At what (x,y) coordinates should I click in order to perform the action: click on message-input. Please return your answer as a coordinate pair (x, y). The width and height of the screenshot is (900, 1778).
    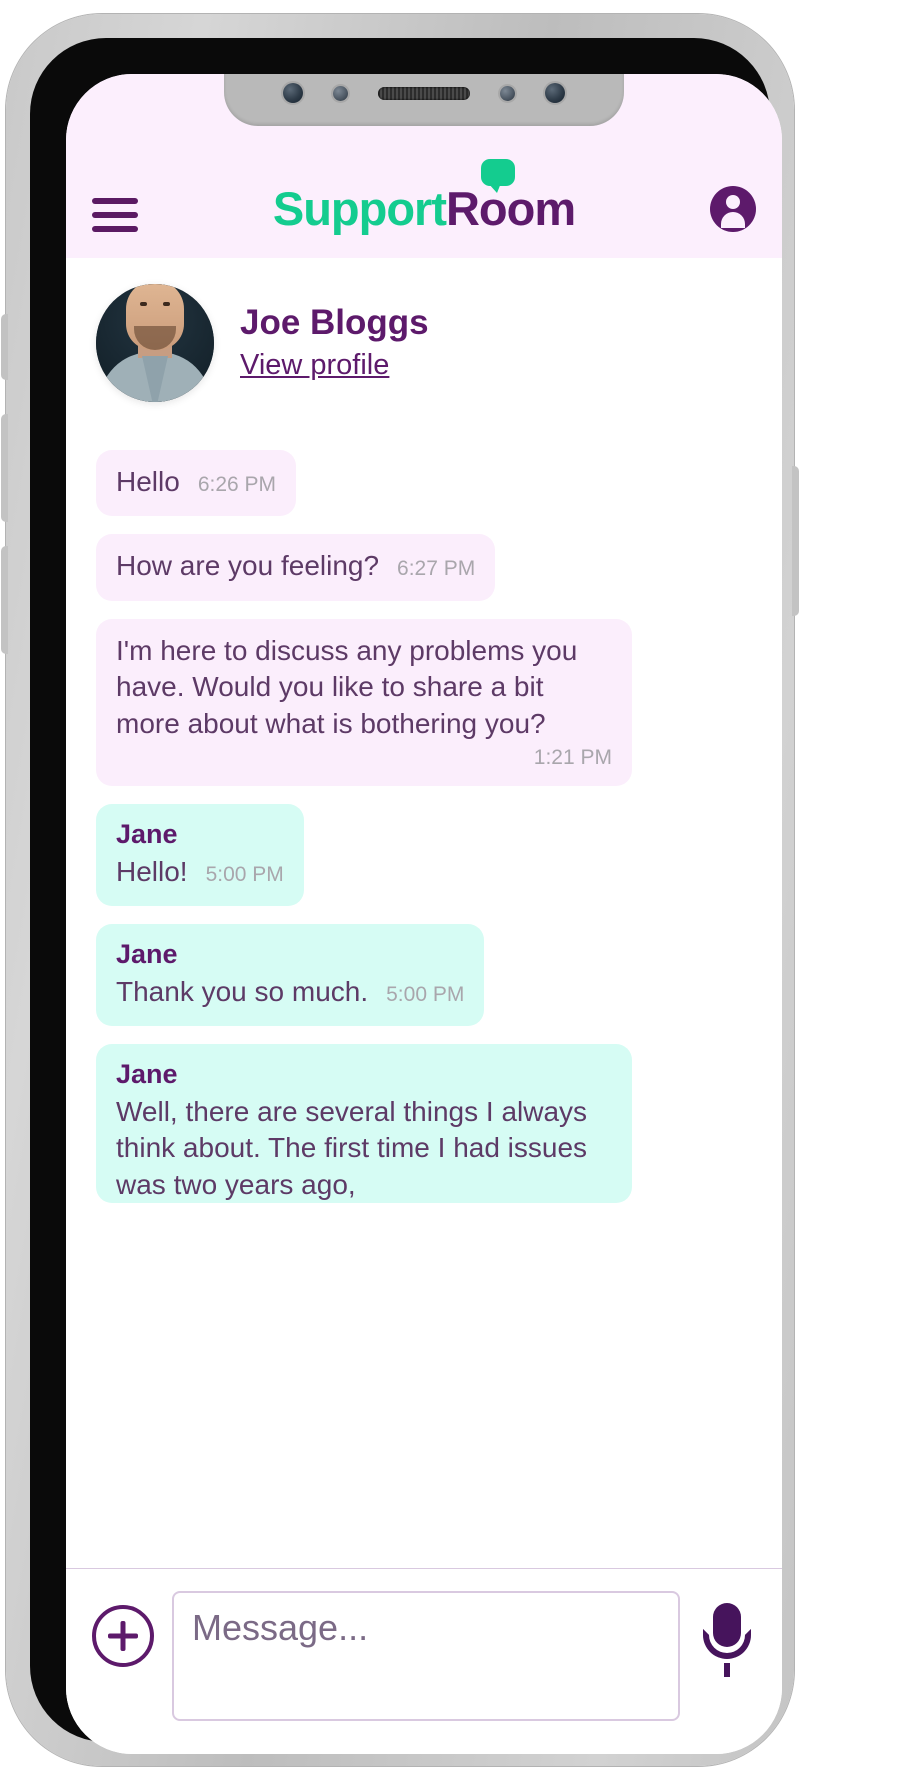
    Looking at the image, I should click on (426, 1656).